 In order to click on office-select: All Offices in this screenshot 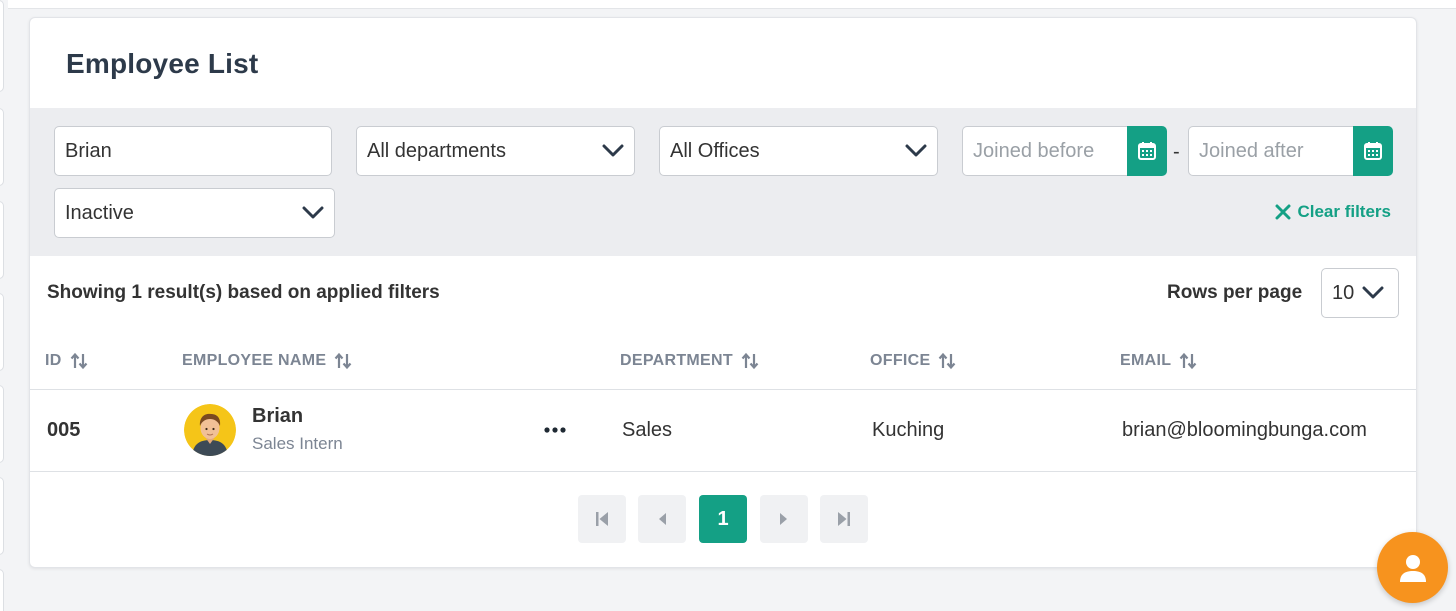, I will do `click(798, 151)`.